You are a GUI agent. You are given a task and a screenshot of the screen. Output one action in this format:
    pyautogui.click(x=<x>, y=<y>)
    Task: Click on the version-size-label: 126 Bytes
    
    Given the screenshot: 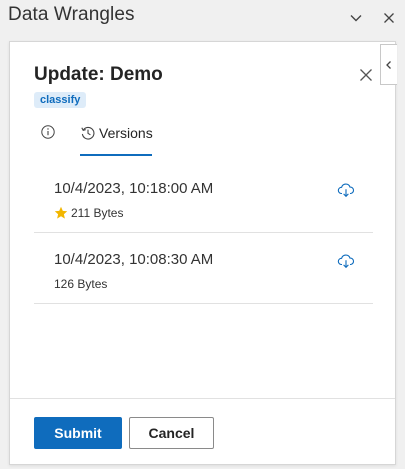 What is the action you would take?
    pyautogui.click(x=81, y=284)
    